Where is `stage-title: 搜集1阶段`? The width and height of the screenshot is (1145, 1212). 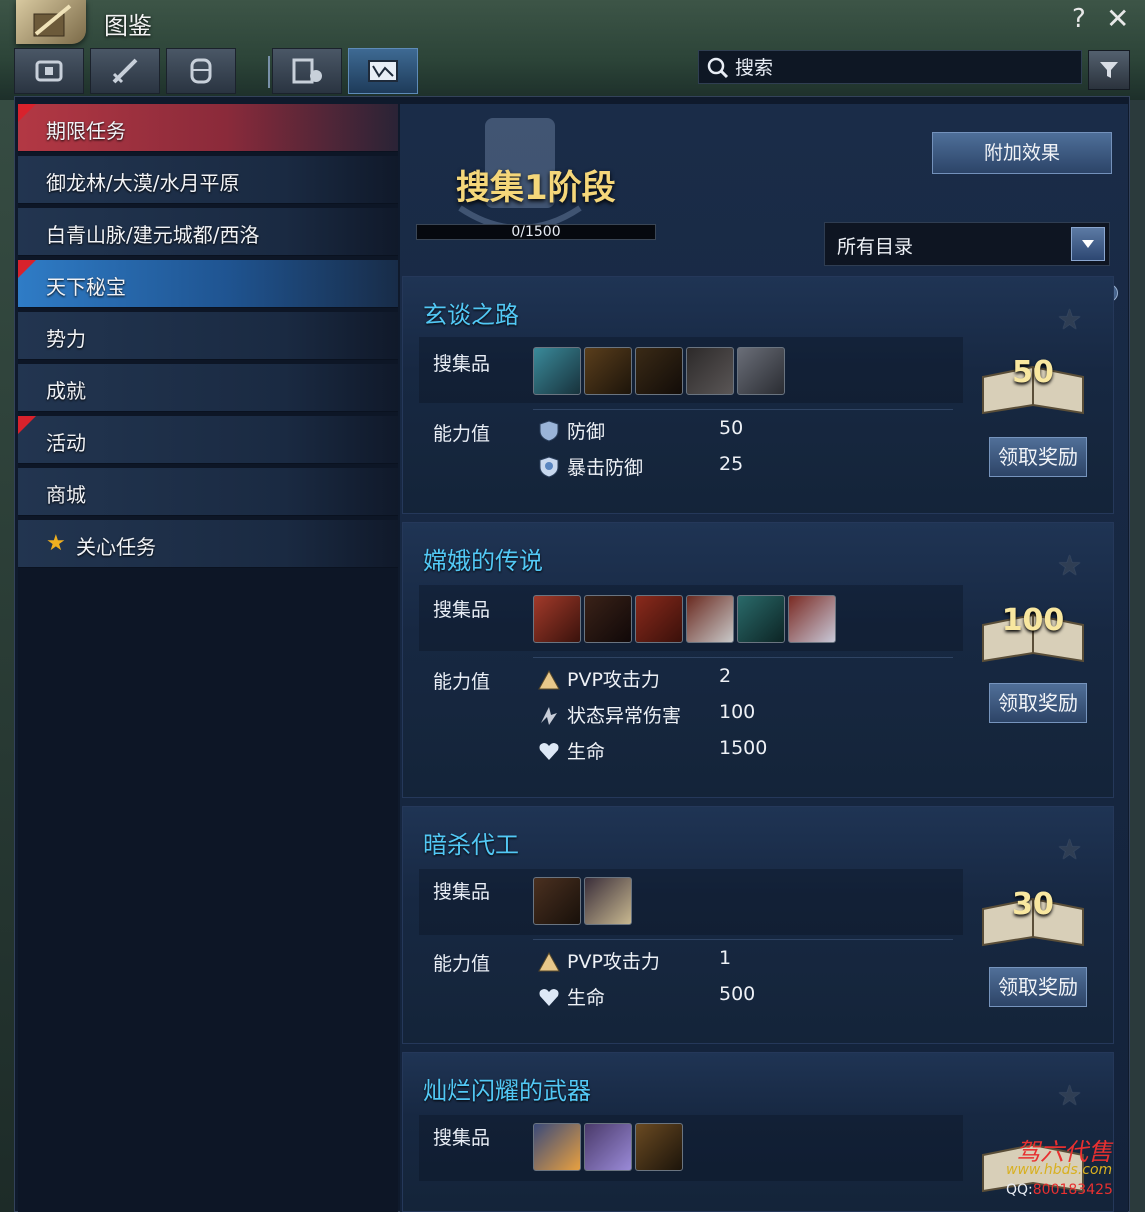
stage-title: 搜集1阶段 is located at coordinates (536, 188).